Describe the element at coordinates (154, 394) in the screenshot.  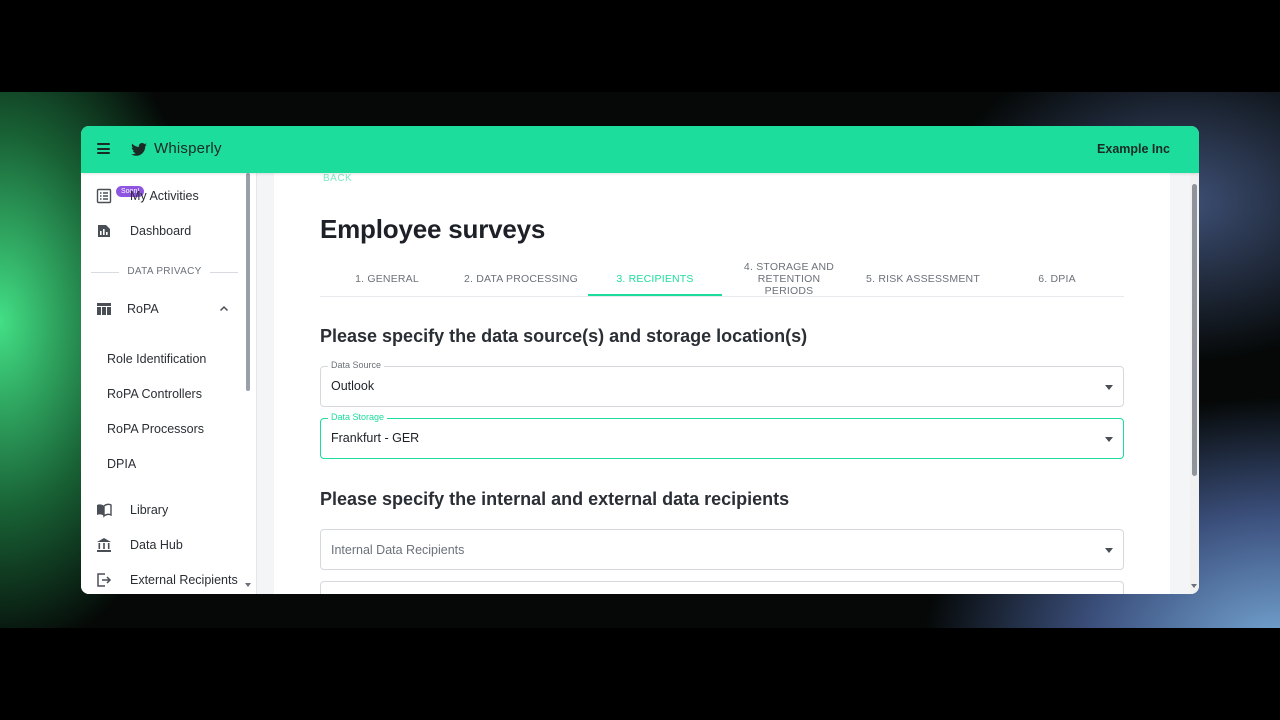
I see `sidebar-subitem-label: RoPA Controllers` at that location.